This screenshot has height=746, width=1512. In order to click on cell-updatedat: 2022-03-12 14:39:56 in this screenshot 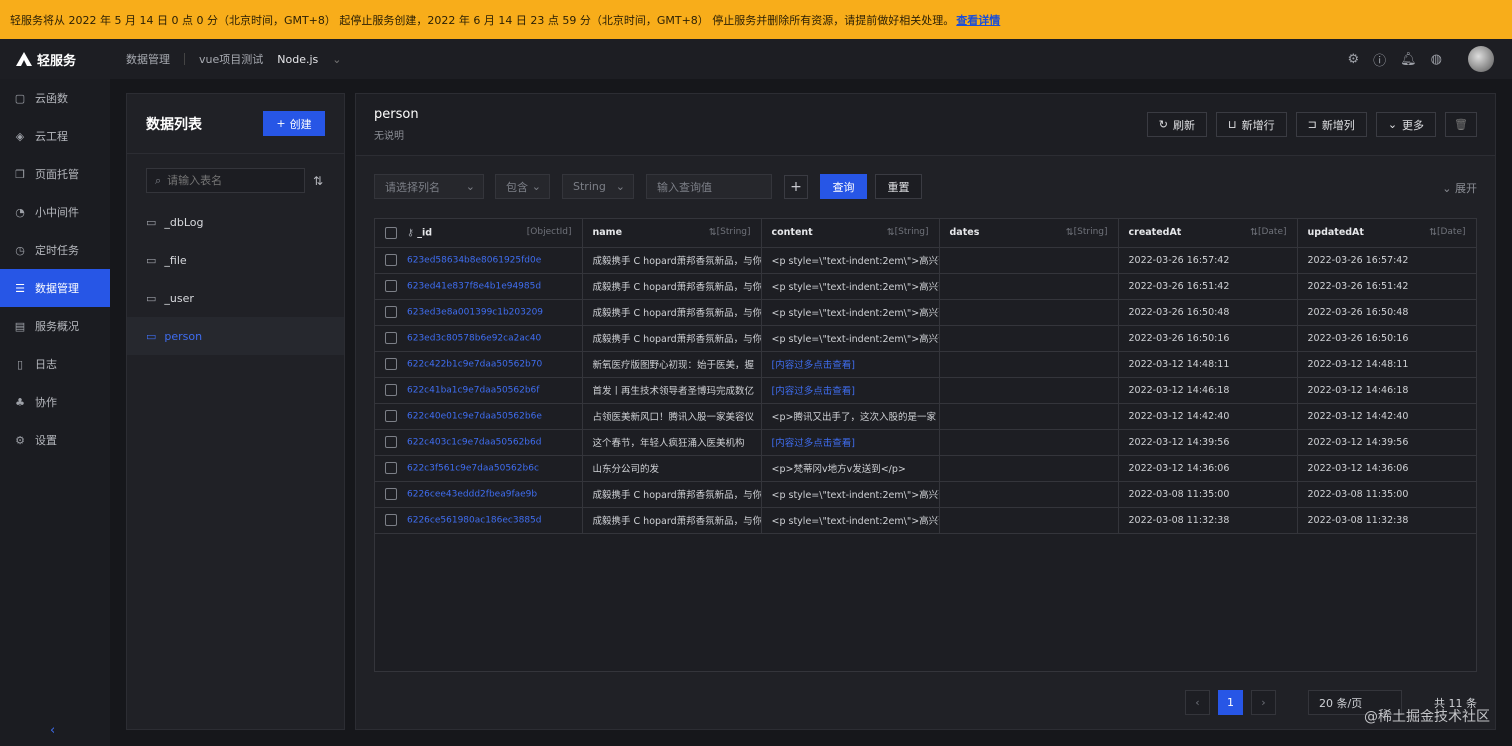, I will do `click(1386, 442)`.